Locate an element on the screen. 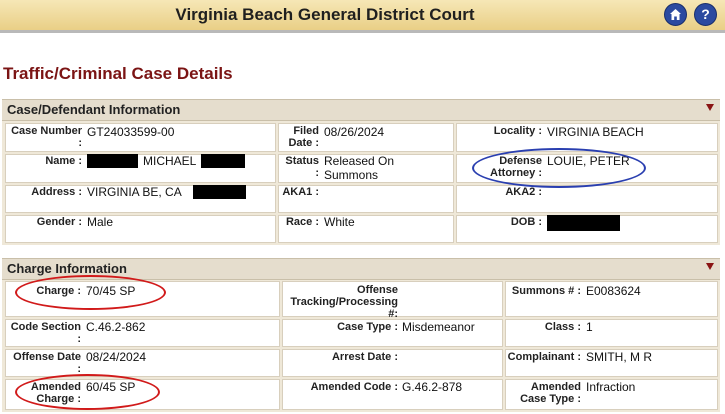  offense-date-value: 08/24/2024 is located at coordinates (116, 357).